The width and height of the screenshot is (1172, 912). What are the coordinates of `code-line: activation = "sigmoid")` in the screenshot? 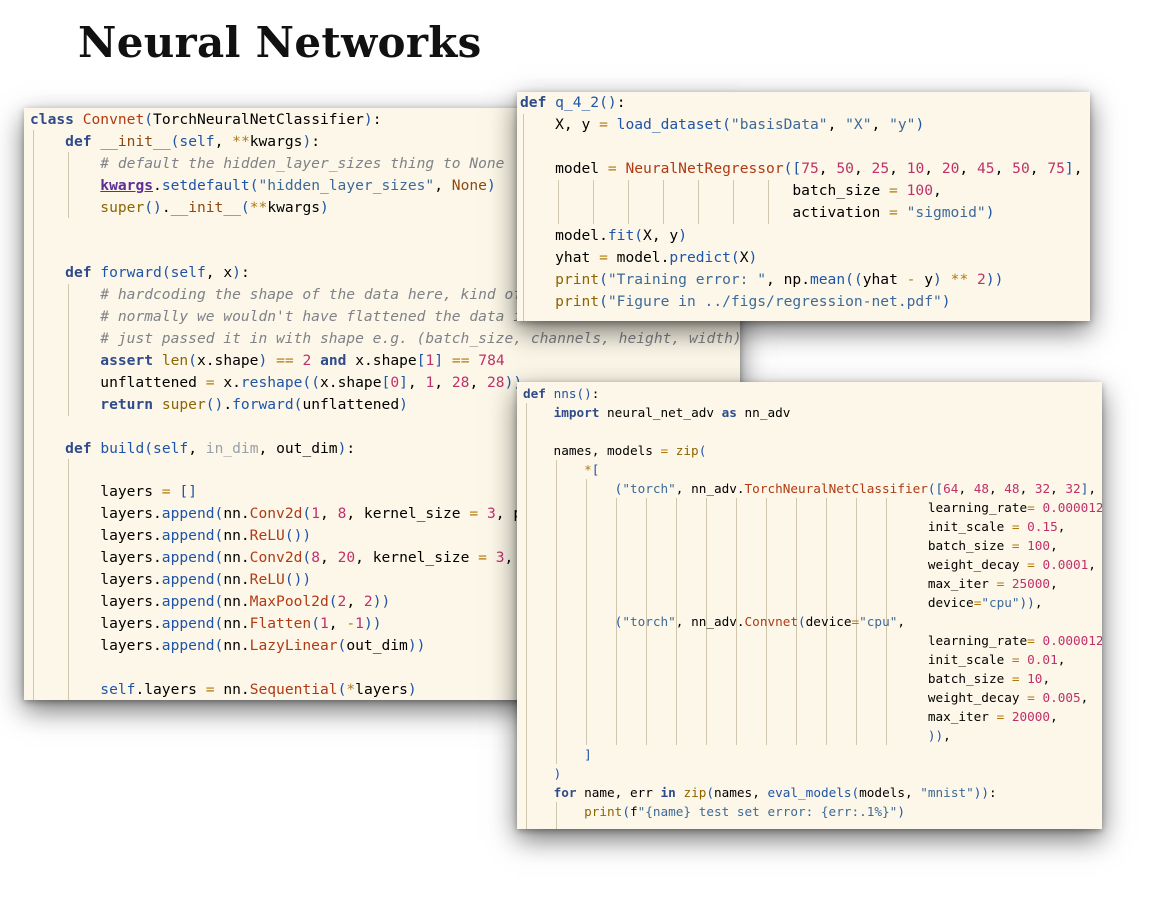 It's located at (757, 213).